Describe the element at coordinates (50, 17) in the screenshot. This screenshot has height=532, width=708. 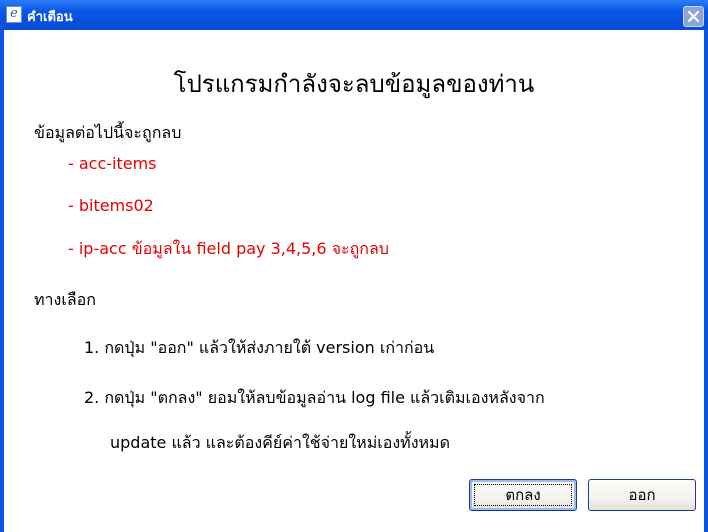
I see `window-title: คำเตือน` at that location.